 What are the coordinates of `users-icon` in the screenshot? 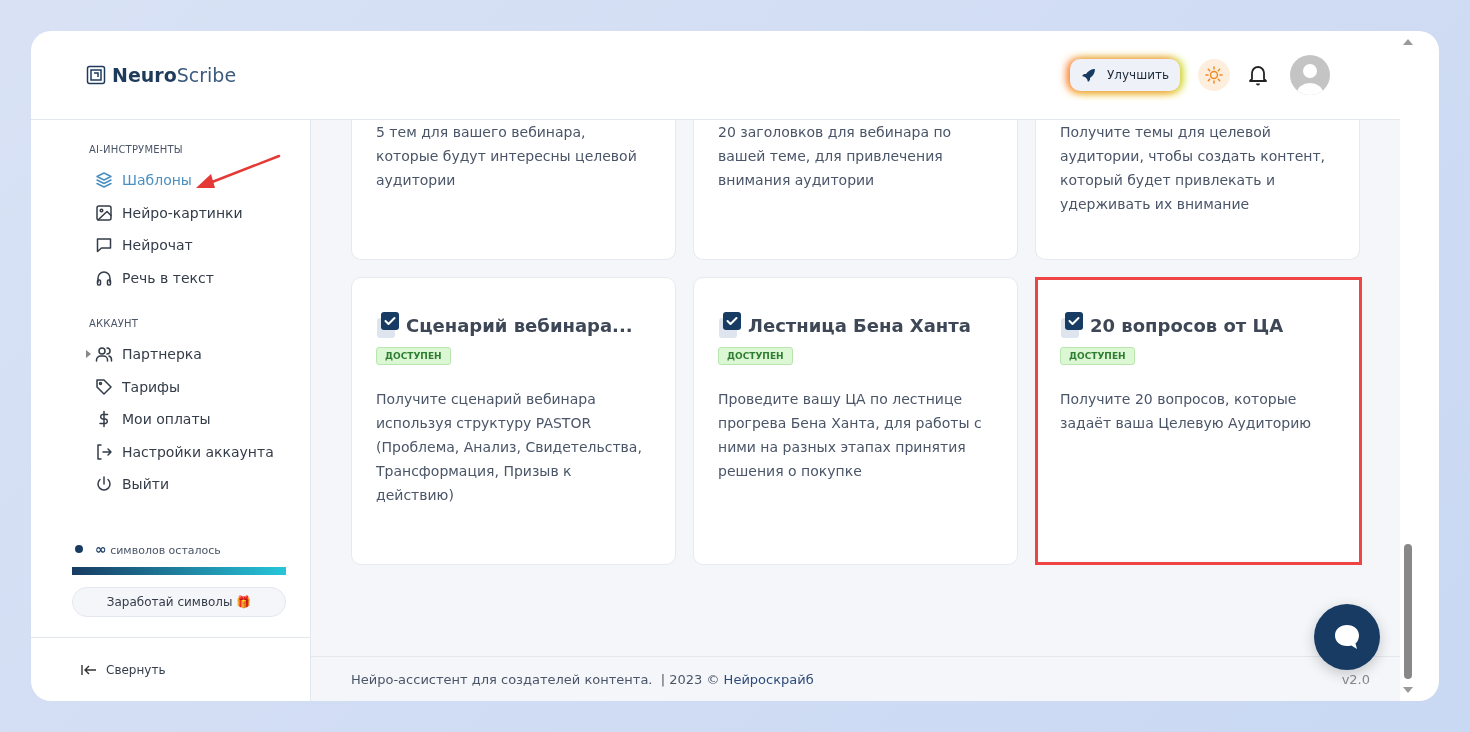 It's located at (104, 354).